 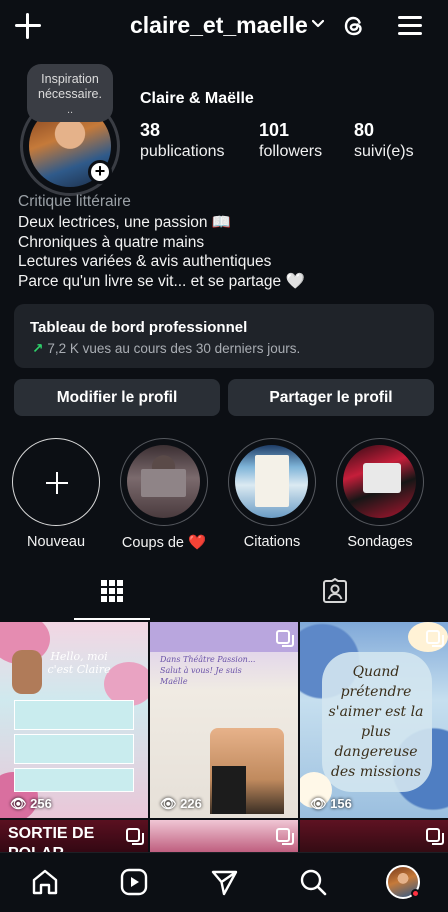 I want to click on highlight-coups-de-coeur: Coups de ❤️, so click(x=164, y=494).